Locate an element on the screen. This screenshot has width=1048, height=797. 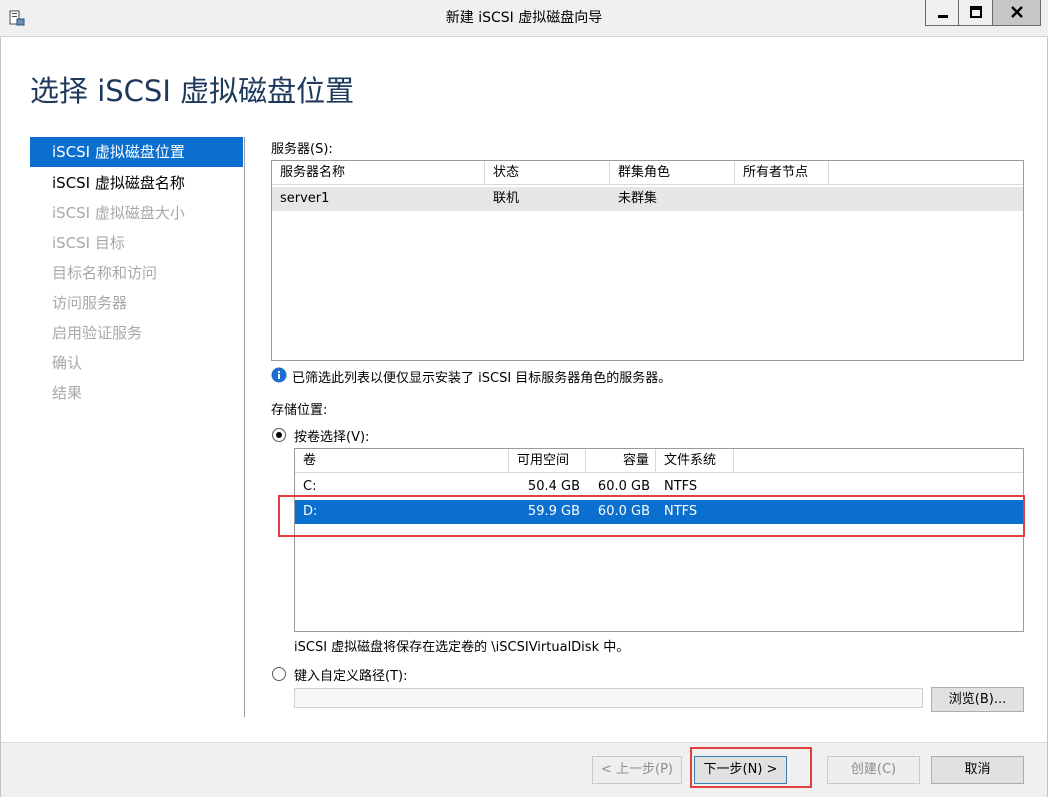
volumes-header: 卷 可用空间 容量 文件系统 is located at coordinates (659, 461).